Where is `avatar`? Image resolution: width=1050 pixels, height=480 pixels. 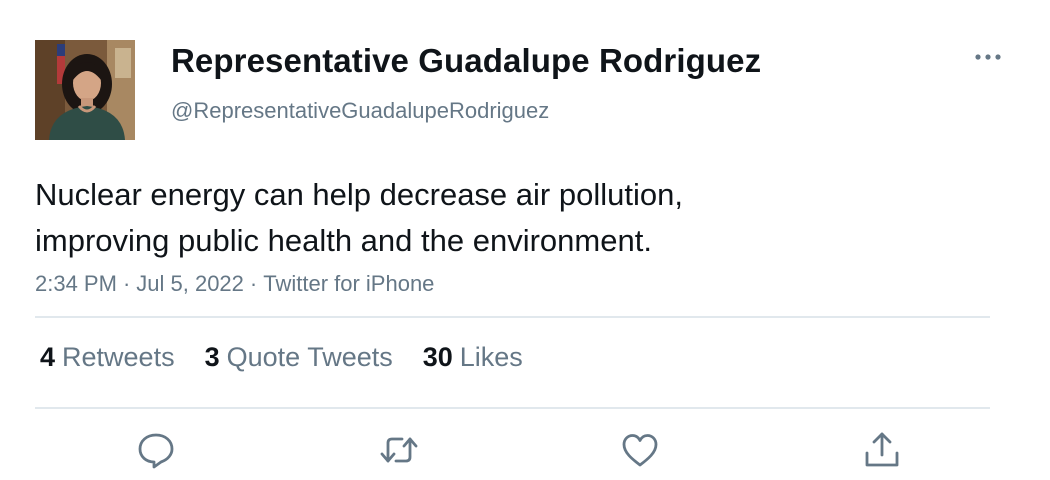
avatar is located at coordinates (85, 90).